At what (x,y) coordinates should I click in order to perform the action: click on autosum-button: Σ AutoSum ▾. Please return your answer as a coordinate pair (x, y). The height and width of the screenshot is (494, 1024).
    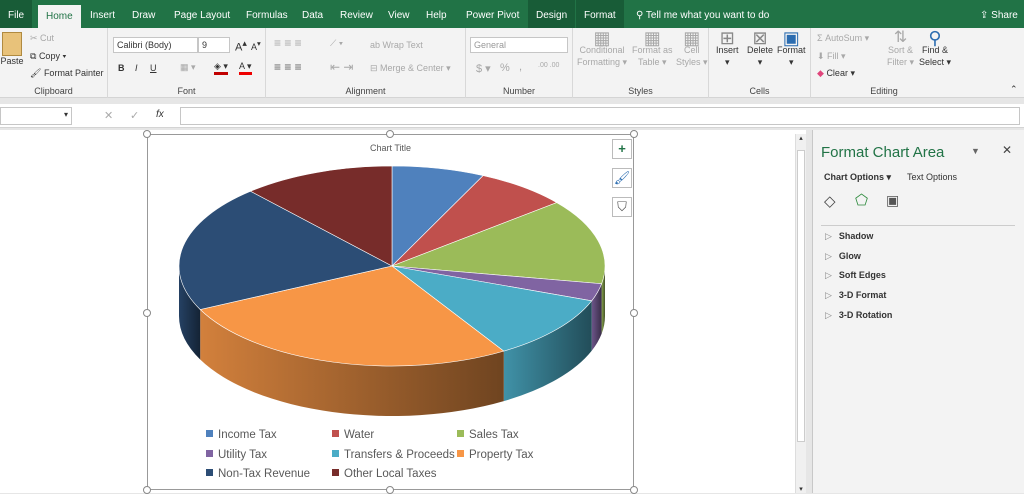
    Looking at the image, I should click on (843, 38).